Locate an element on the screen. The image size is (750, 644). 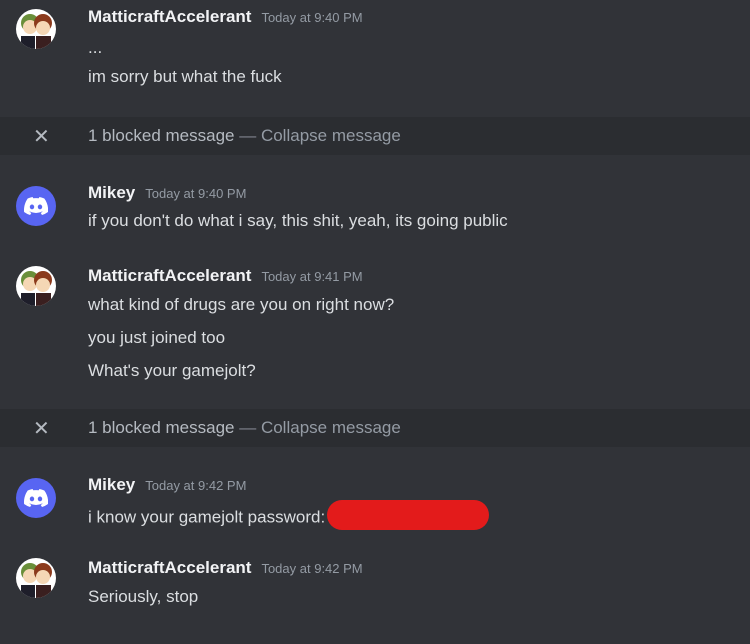
message-header: MatticraftAccelerant Today at 9:40 PM is located at coordinates (225, 17).